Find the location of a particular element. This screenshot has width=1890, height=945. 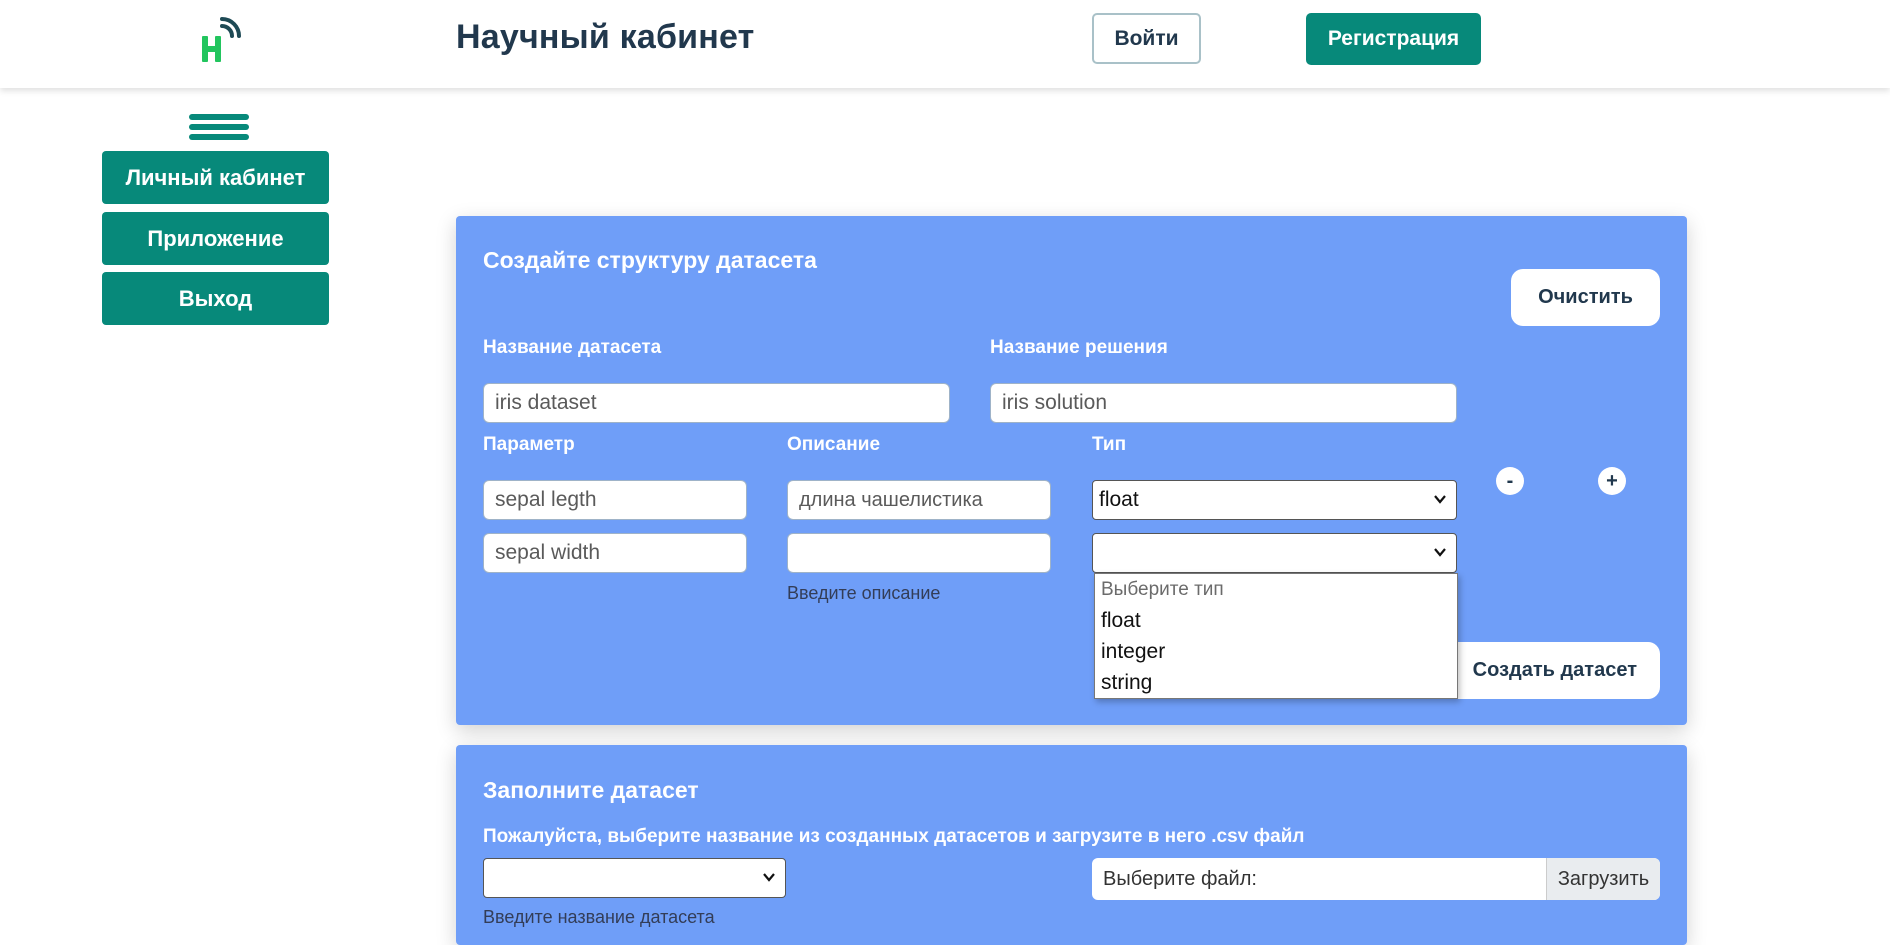

fill-panel-heading: Заполните датасет is located at coordinates (591, 790).